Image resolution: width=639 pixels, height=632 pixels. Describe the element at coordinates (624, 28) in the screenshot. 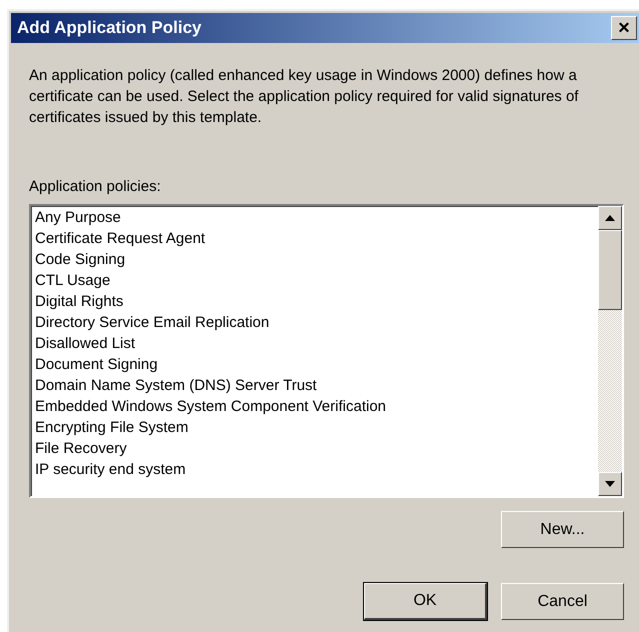

I see `close-button: ×` at that location.